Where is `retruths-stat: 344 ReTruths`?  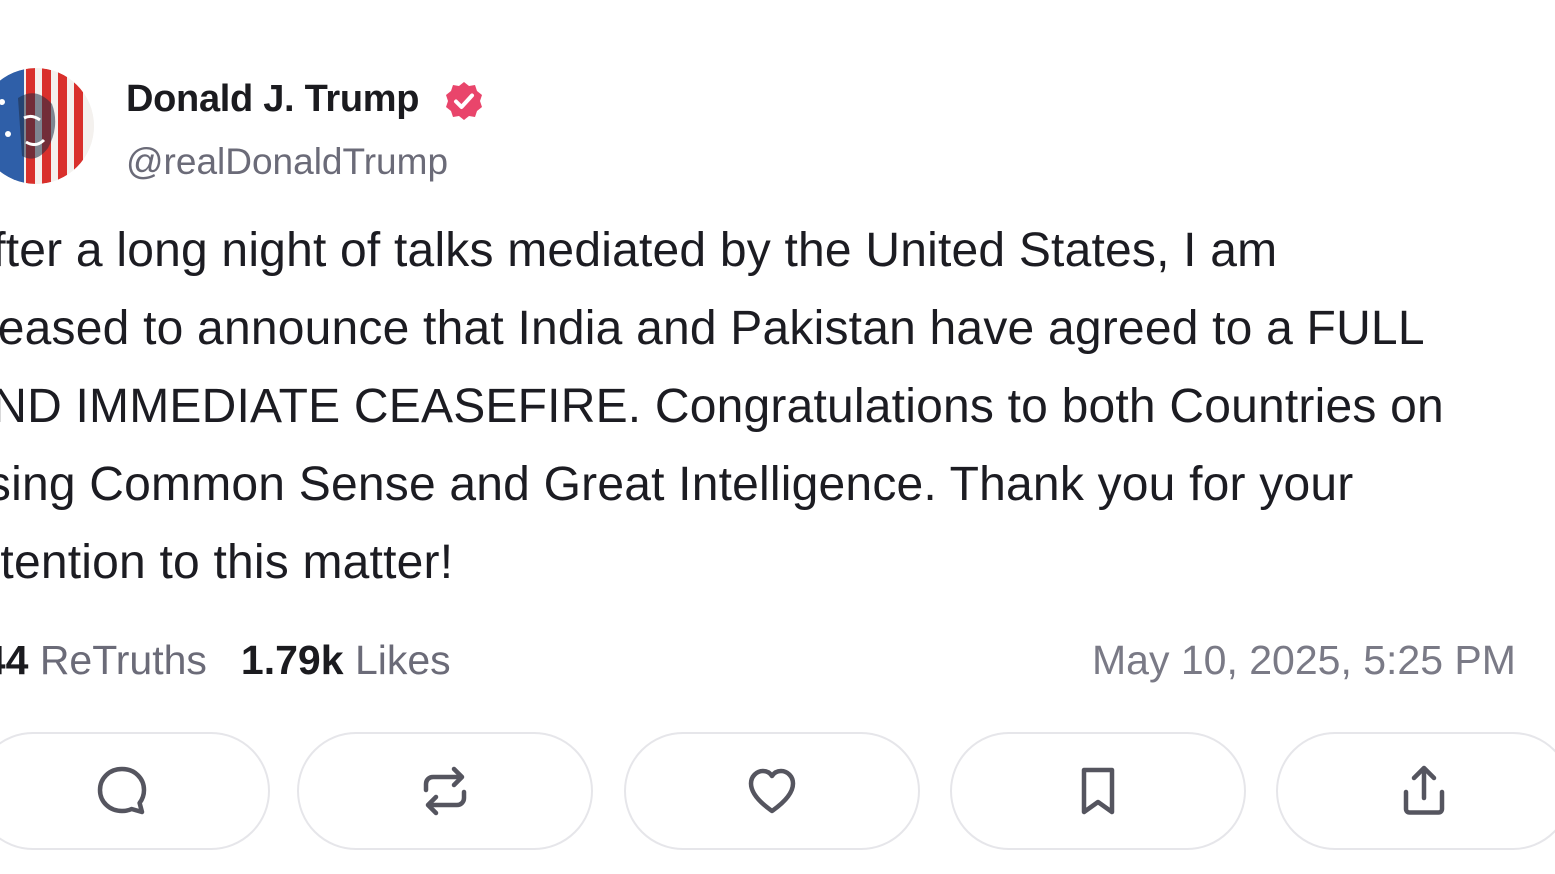 retruths-stat: 344 ReTruths is located at coordinates (103, 660).